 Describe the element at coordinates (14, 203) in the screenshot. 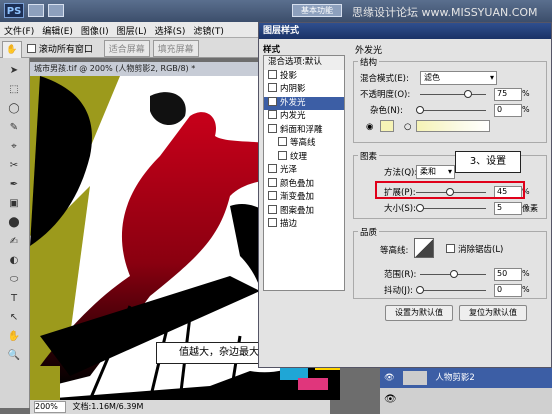

I see `eyedropper-icon: ▣` at that location.